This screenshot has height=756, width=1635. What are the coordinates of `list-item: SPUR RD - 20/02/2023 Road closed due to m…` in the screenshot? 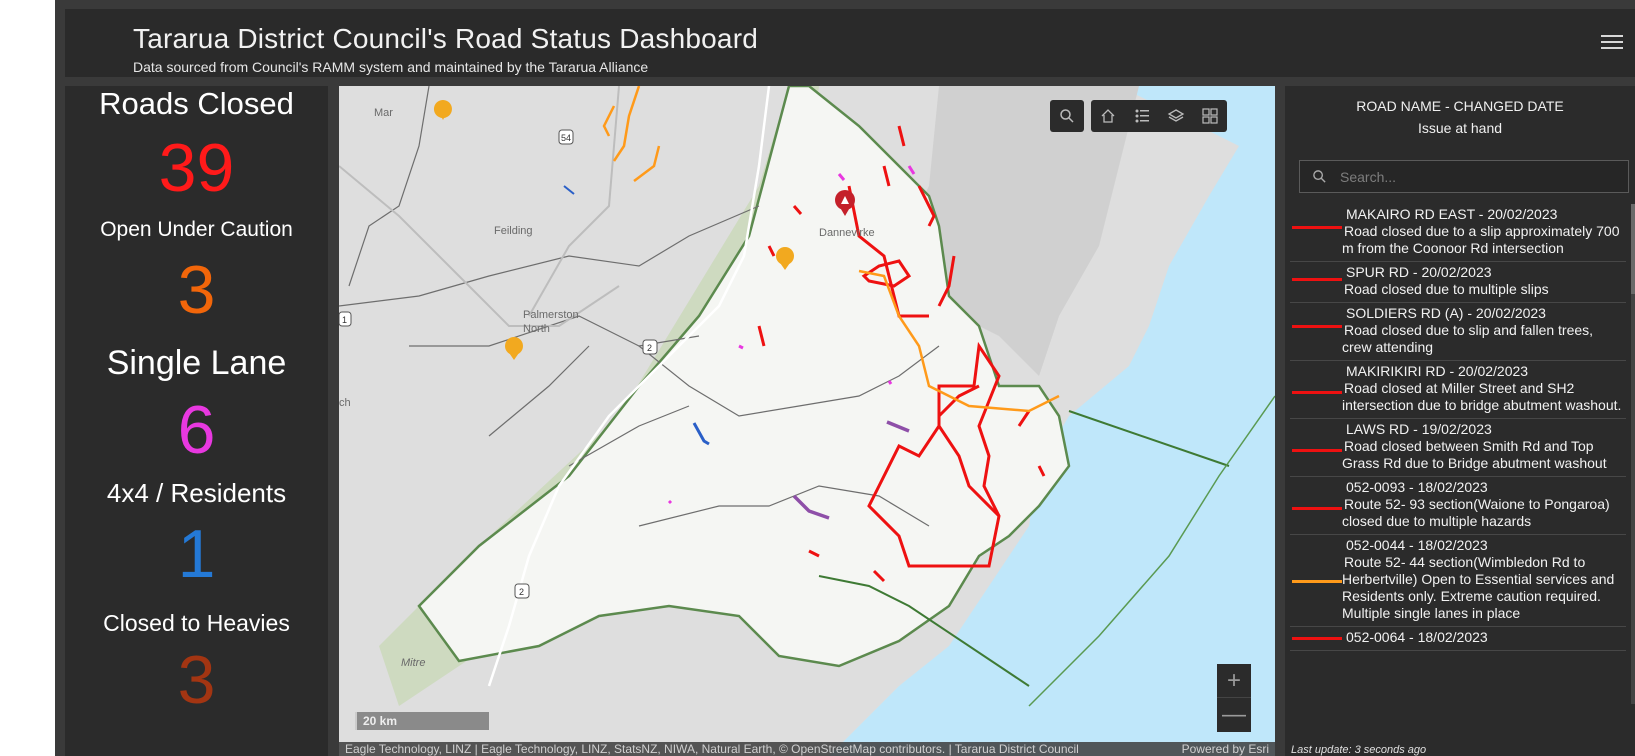 It's located at (1458, 282).